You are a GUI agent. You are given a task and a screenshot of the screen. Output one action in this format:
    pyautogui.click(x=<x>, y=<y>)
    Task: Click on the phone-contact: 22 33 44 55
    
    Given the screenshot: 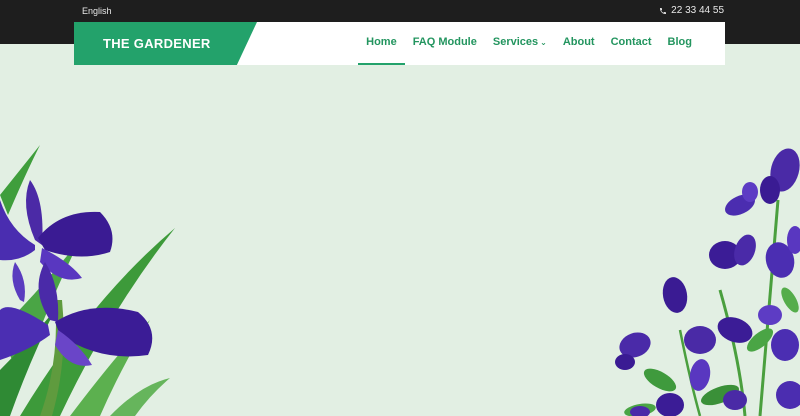 What is the action you would take?
    pyautogui.click(x=691, y=10)
    